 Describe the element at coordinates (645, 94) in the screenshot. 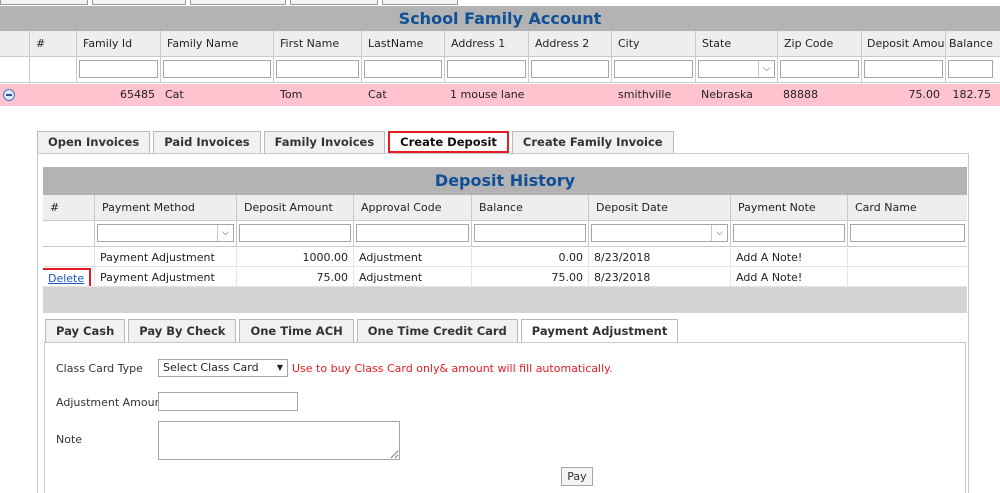

I see `cell-city: smithville` at that location.